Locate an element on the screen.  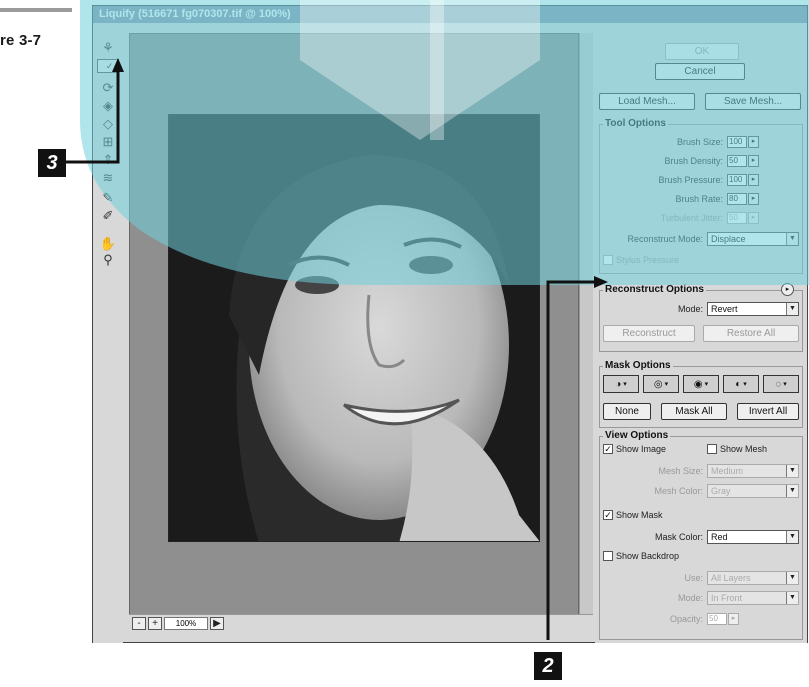
mask-intersect-button: ◐ ▾ is located at coordinates (741, 384).